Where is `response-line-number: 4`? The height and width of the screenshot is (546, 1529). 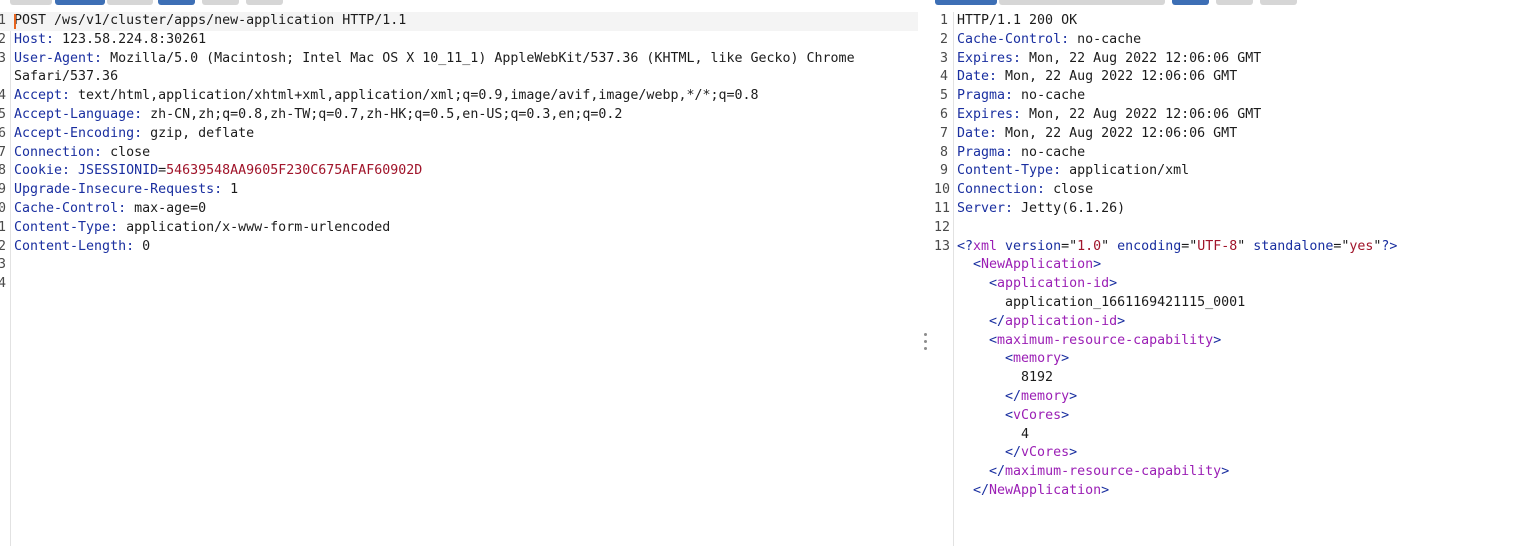 response-line-number: 4 is located at coordinates (943, 77).